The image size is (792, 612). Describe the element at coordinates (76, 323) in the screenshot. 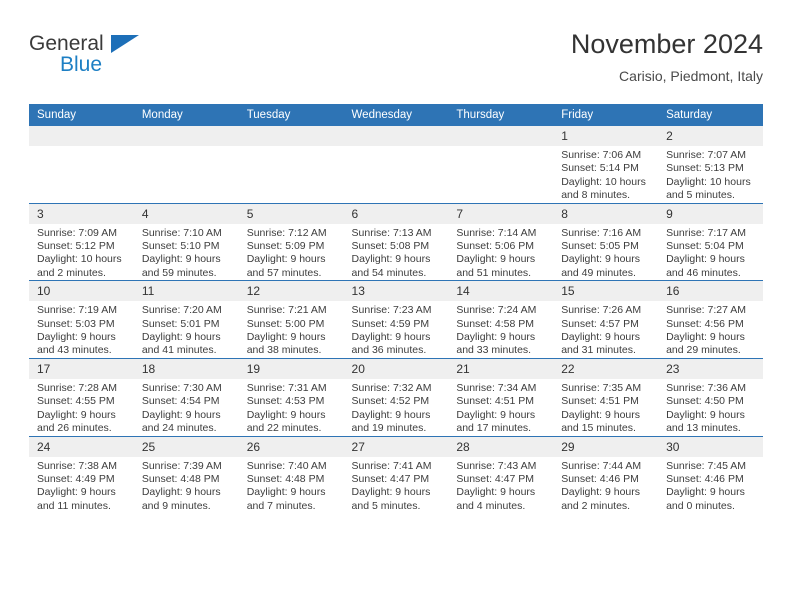

I see `sunset-text: Sunset: 5:03 PM` at that location.